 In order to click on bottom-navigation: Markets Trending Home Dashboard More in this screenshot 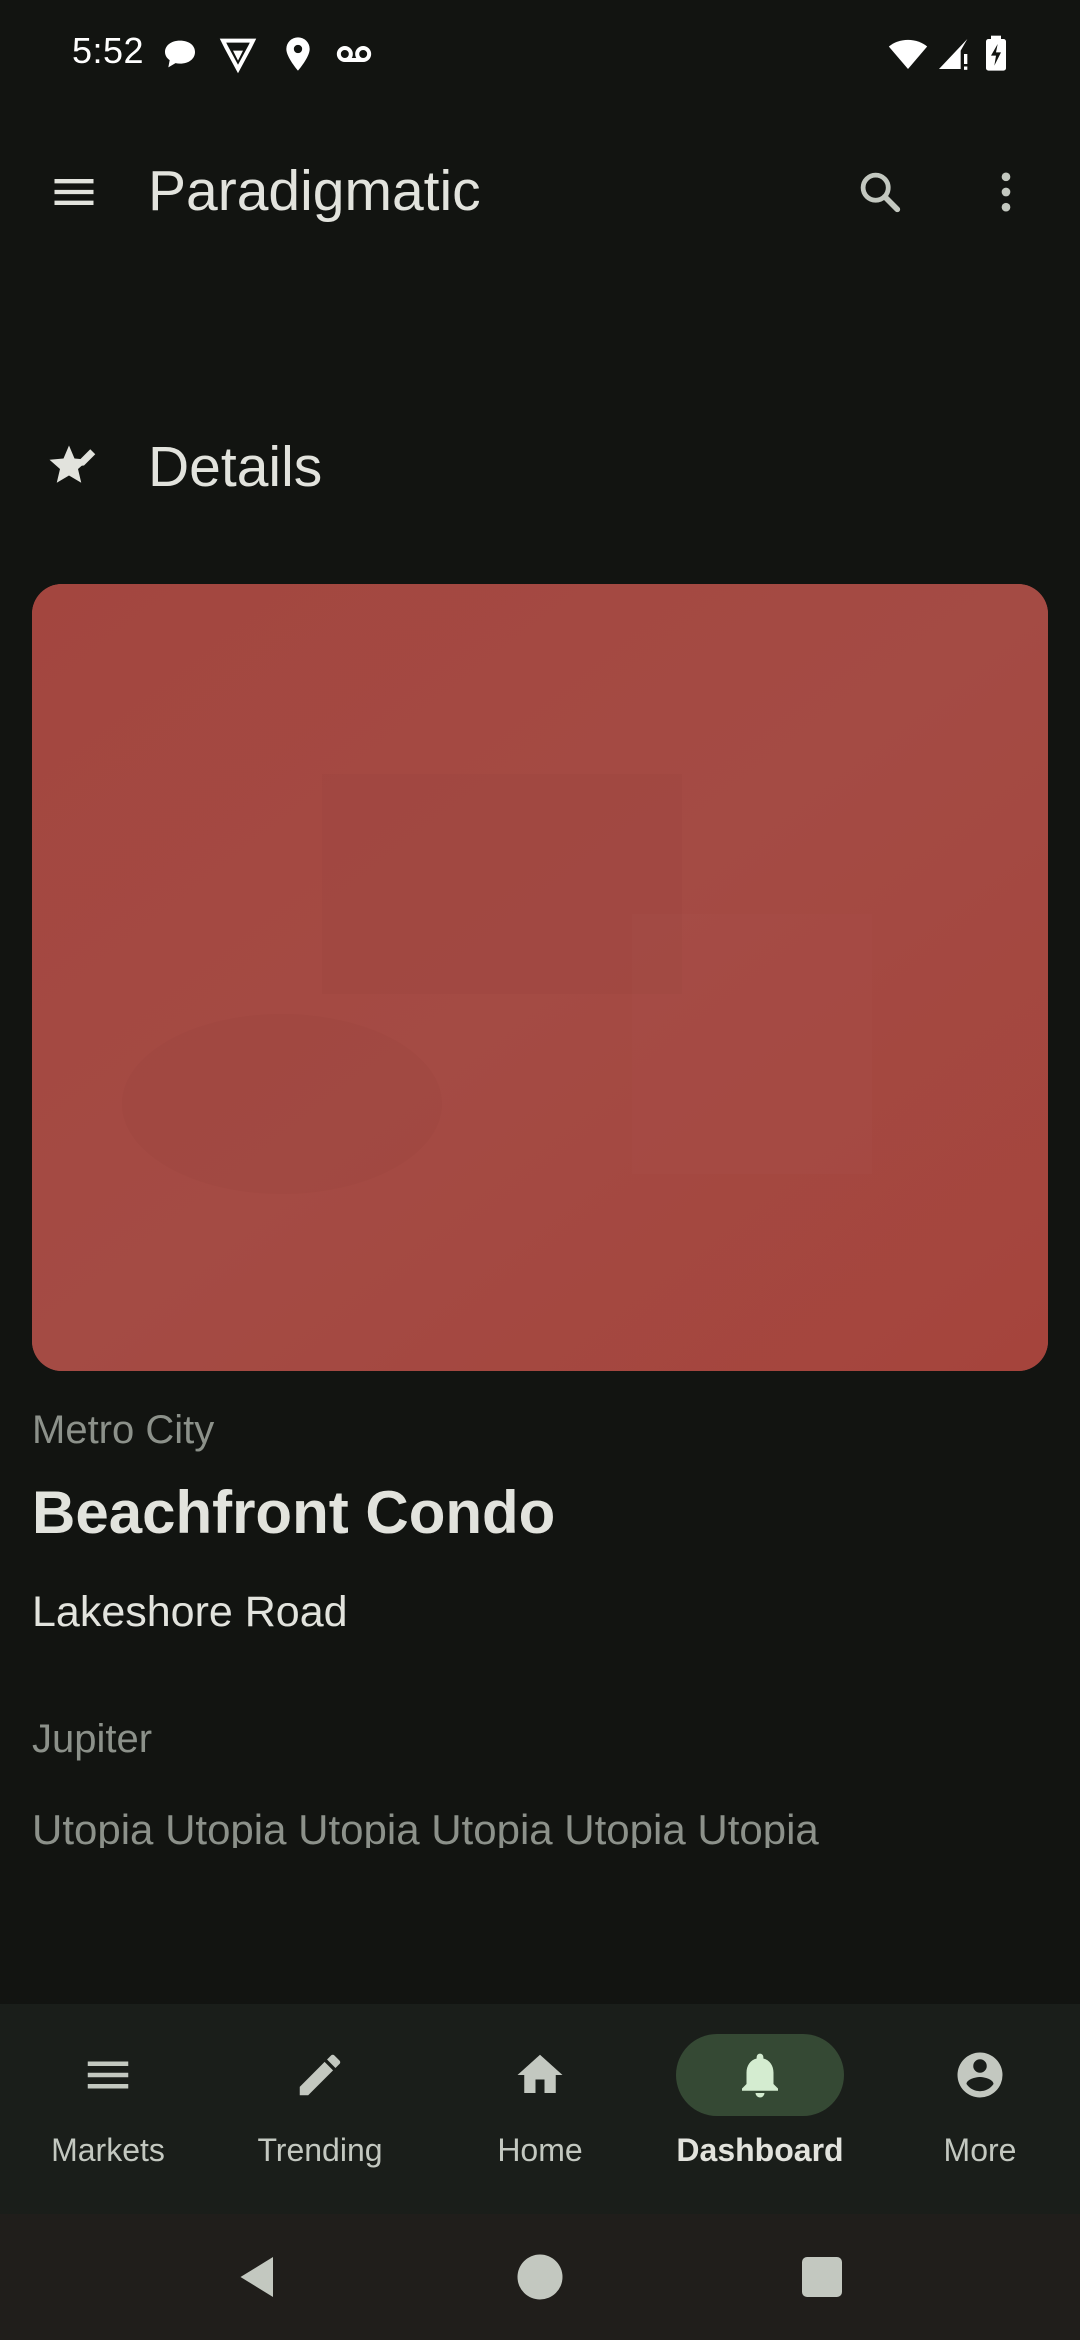, I will do `click(540, 2109)`.